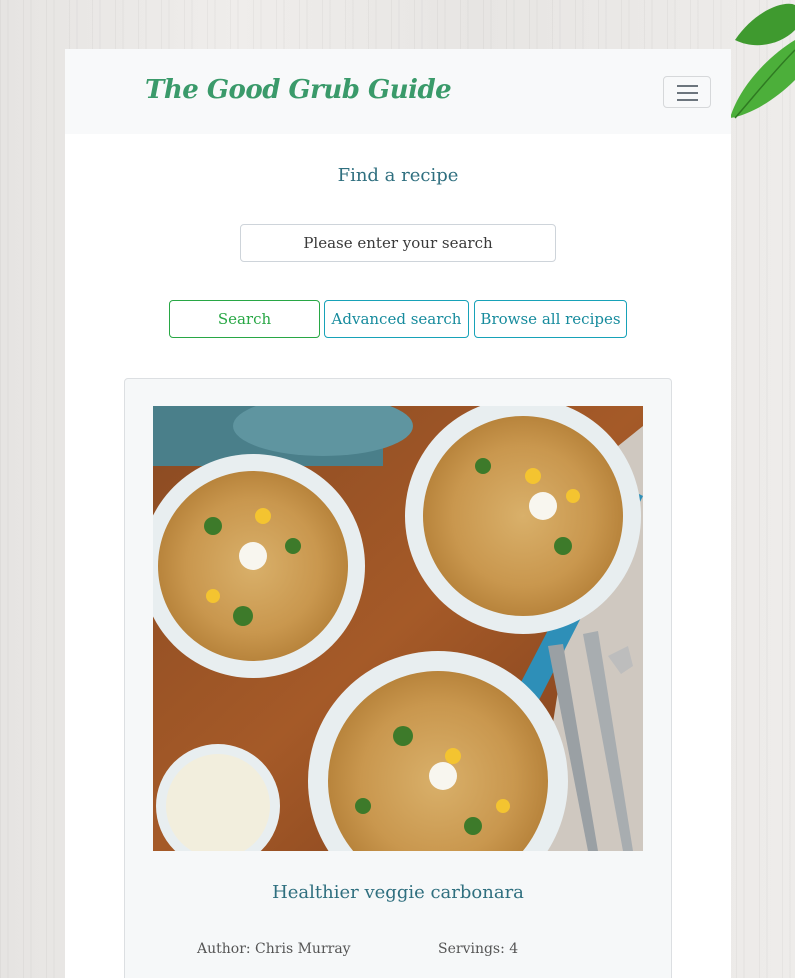 This screenshot has height=978, width=795. I want to click on menu-toggle-button, so click(687, 92).